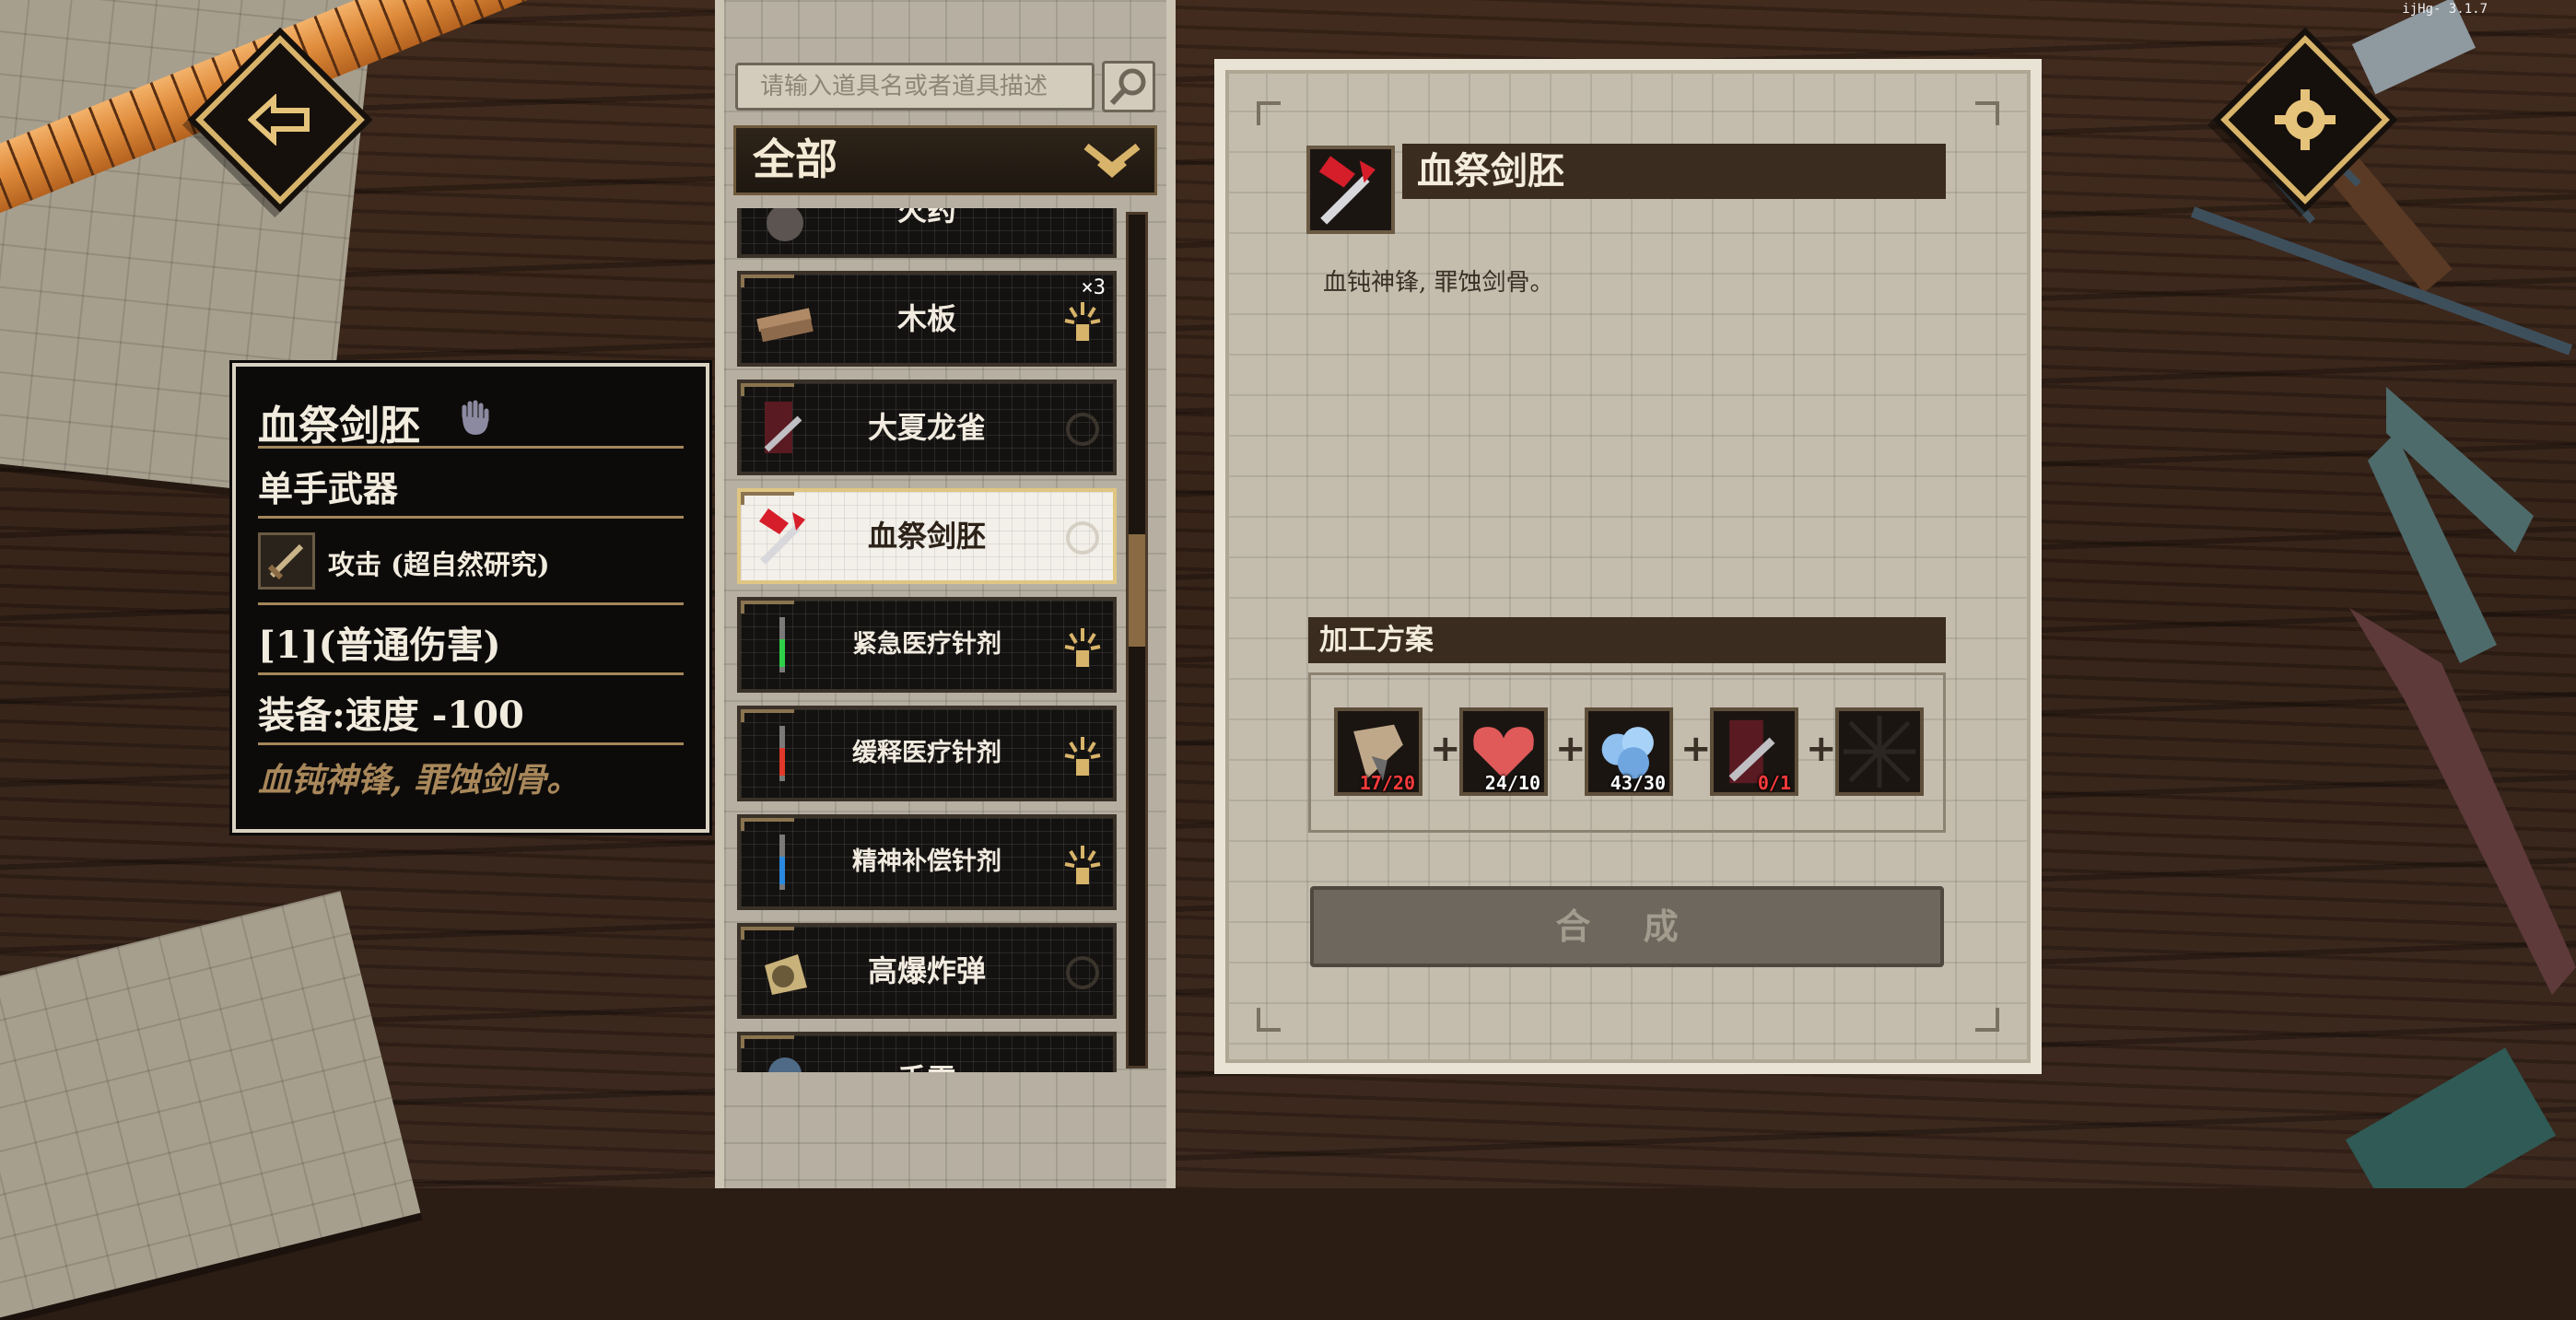 The height and width of the screenshot is (1320, 2576). I want to click on material-qty: 17/20, so click(1387, 783).